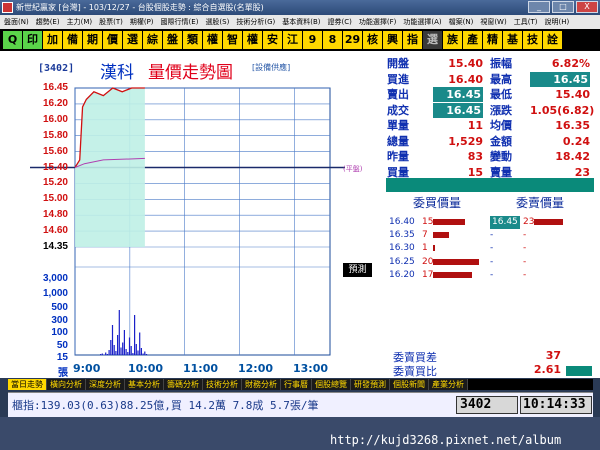 The height and width of the screenshot is (450, 600). Describe the element at coordinates (59, 307) in the screenshot. I see `volume-tick-label: 500` at that location.